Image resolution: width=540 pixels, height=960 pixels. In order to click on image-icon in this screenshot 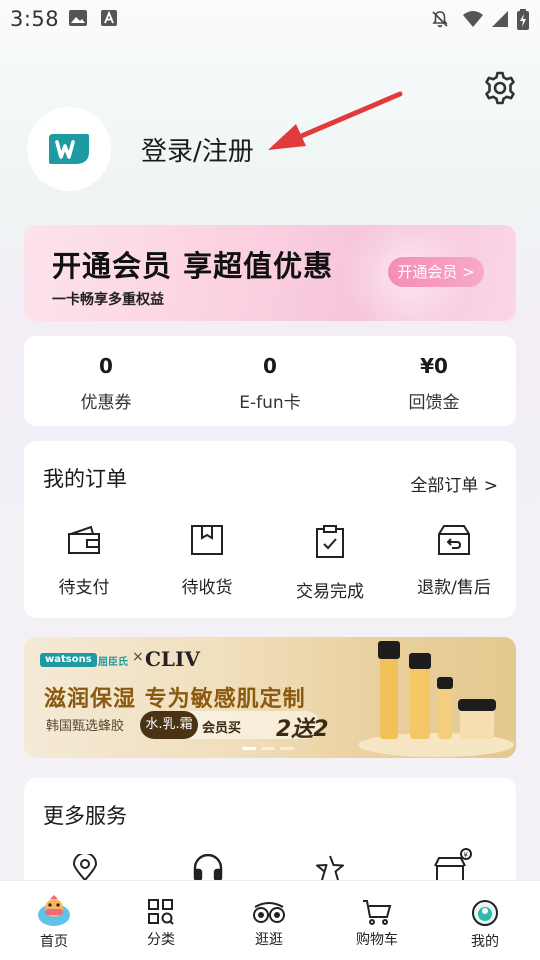, I will do `click(78, 18)`.